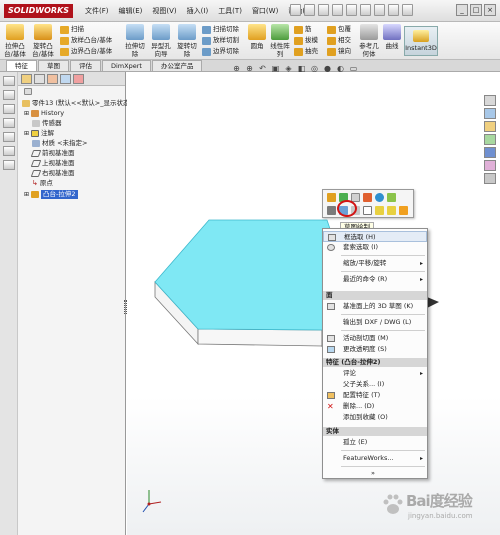  Describe the element at coordinates (367, 210) in the screenshot. I see `zoom-to-selection-icon` at that location.